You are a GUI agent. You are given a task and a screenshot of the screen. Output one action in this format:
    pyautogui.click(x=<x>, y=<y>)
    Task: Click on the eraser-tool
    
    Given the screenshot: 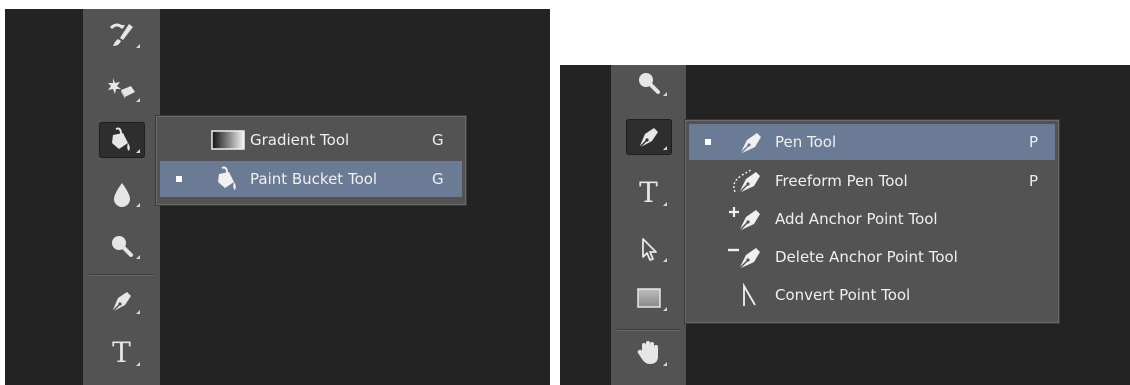 What is the action you would take?
    pyautogui.click(x=122, y=89)
    